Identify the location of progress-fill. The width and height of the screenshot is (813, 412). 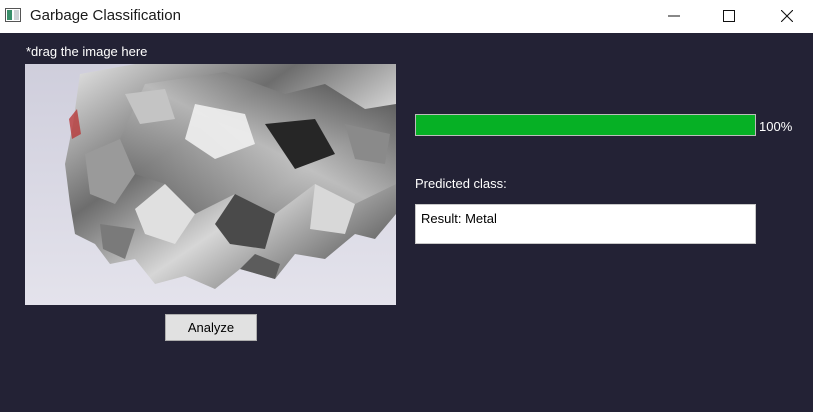
(585, 125).